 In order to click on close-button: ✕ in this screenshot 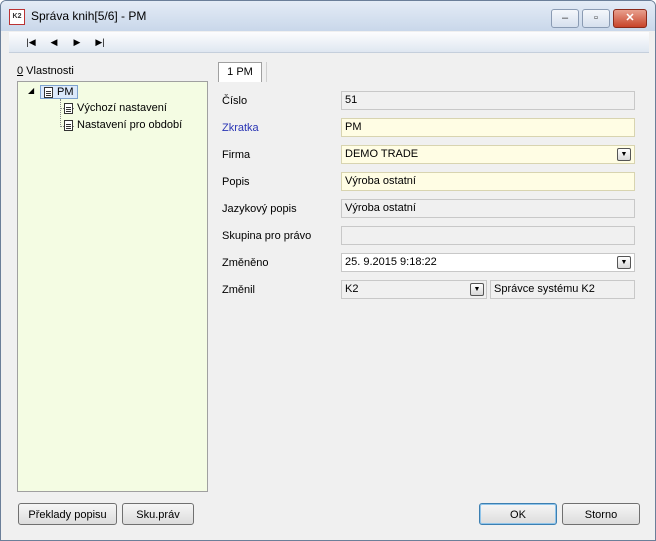, I will do `click(630, 18)`.